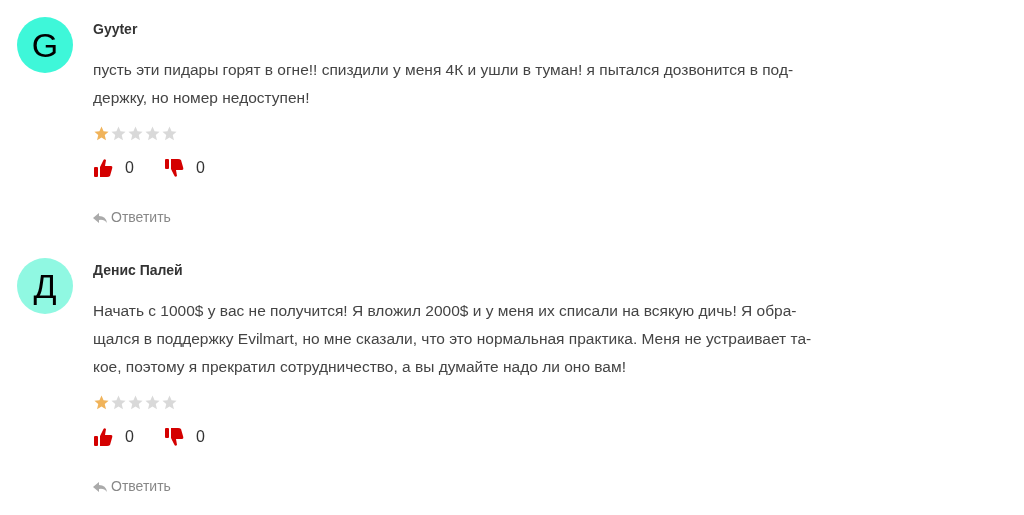 This screenshot has height=515, width=1024. Describe the element at coordinates (138, 270) in the screenshot. I see `author-name: Денис Палей` at that location.